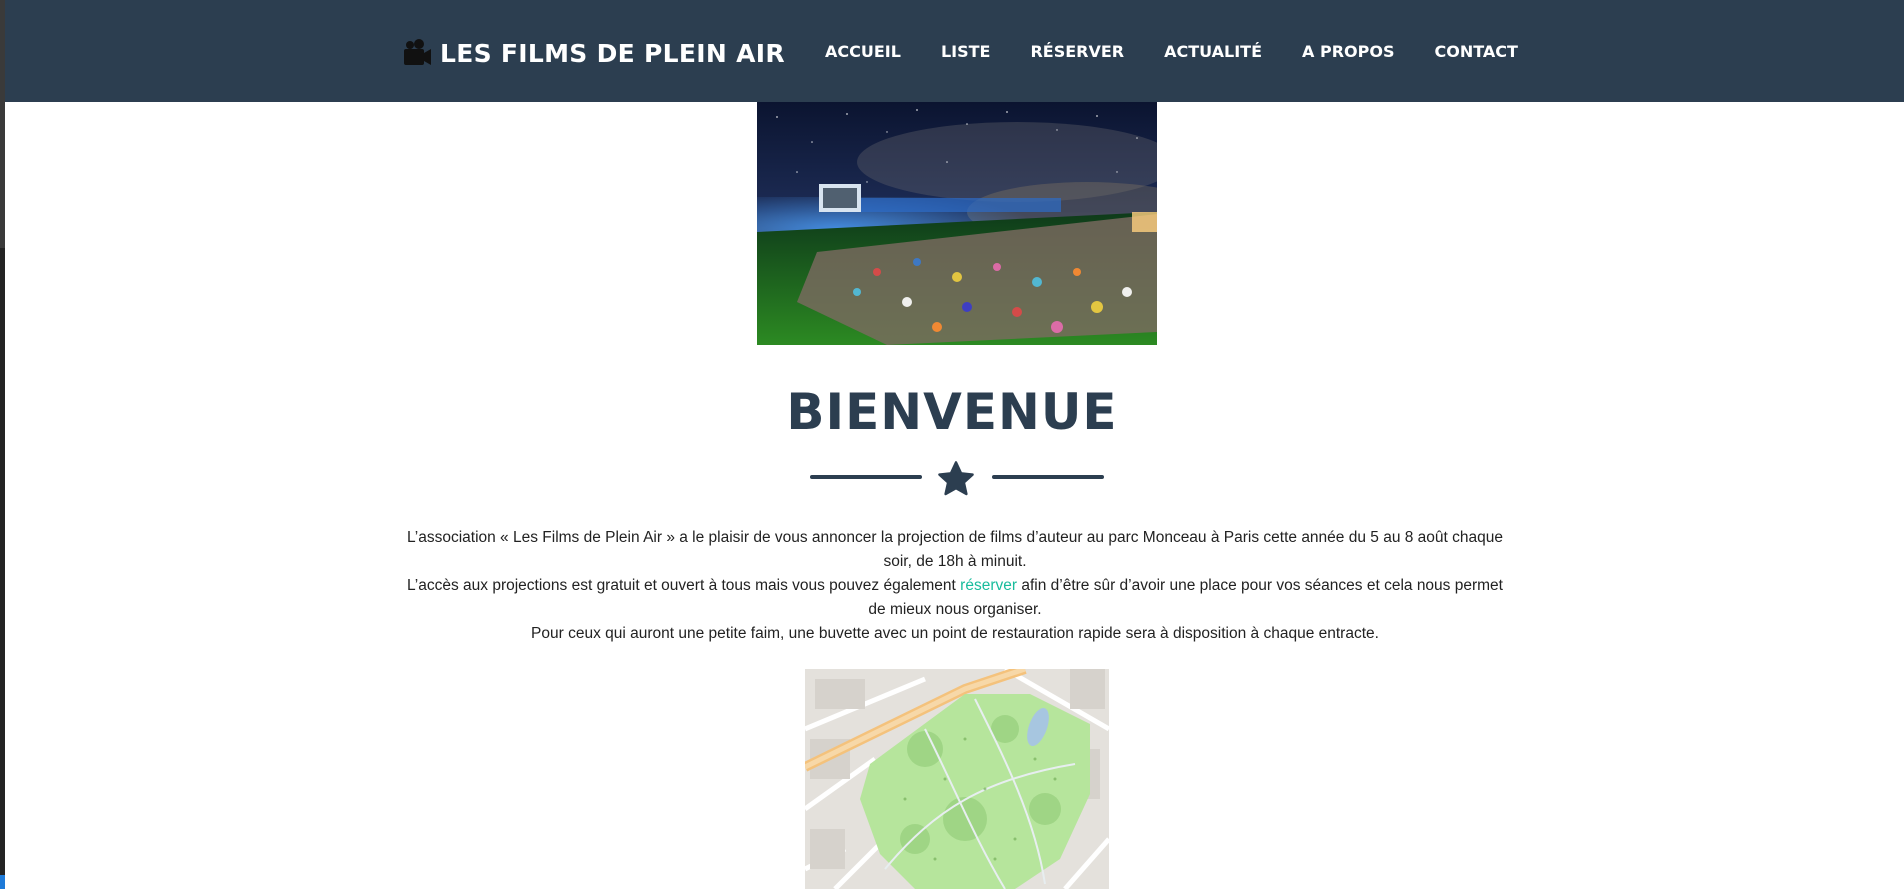  I want to click on nav-reserver: RÉSERVER, so click(1077, 51).